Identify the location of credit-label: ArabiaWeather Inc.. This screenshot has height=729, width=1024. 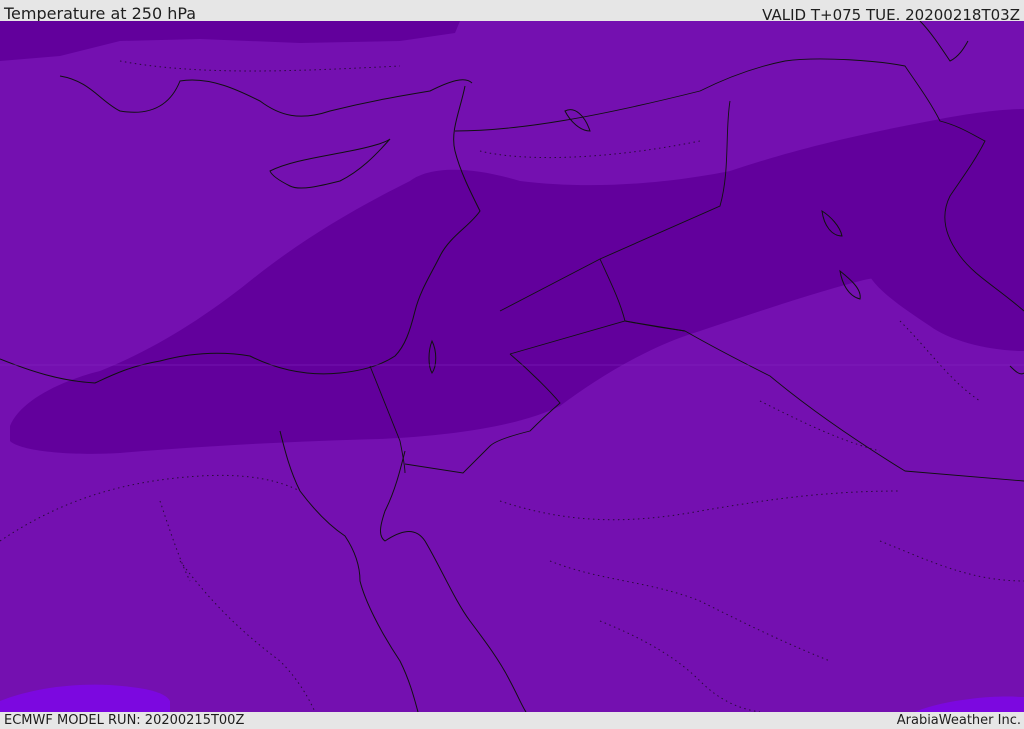
(958, 720).